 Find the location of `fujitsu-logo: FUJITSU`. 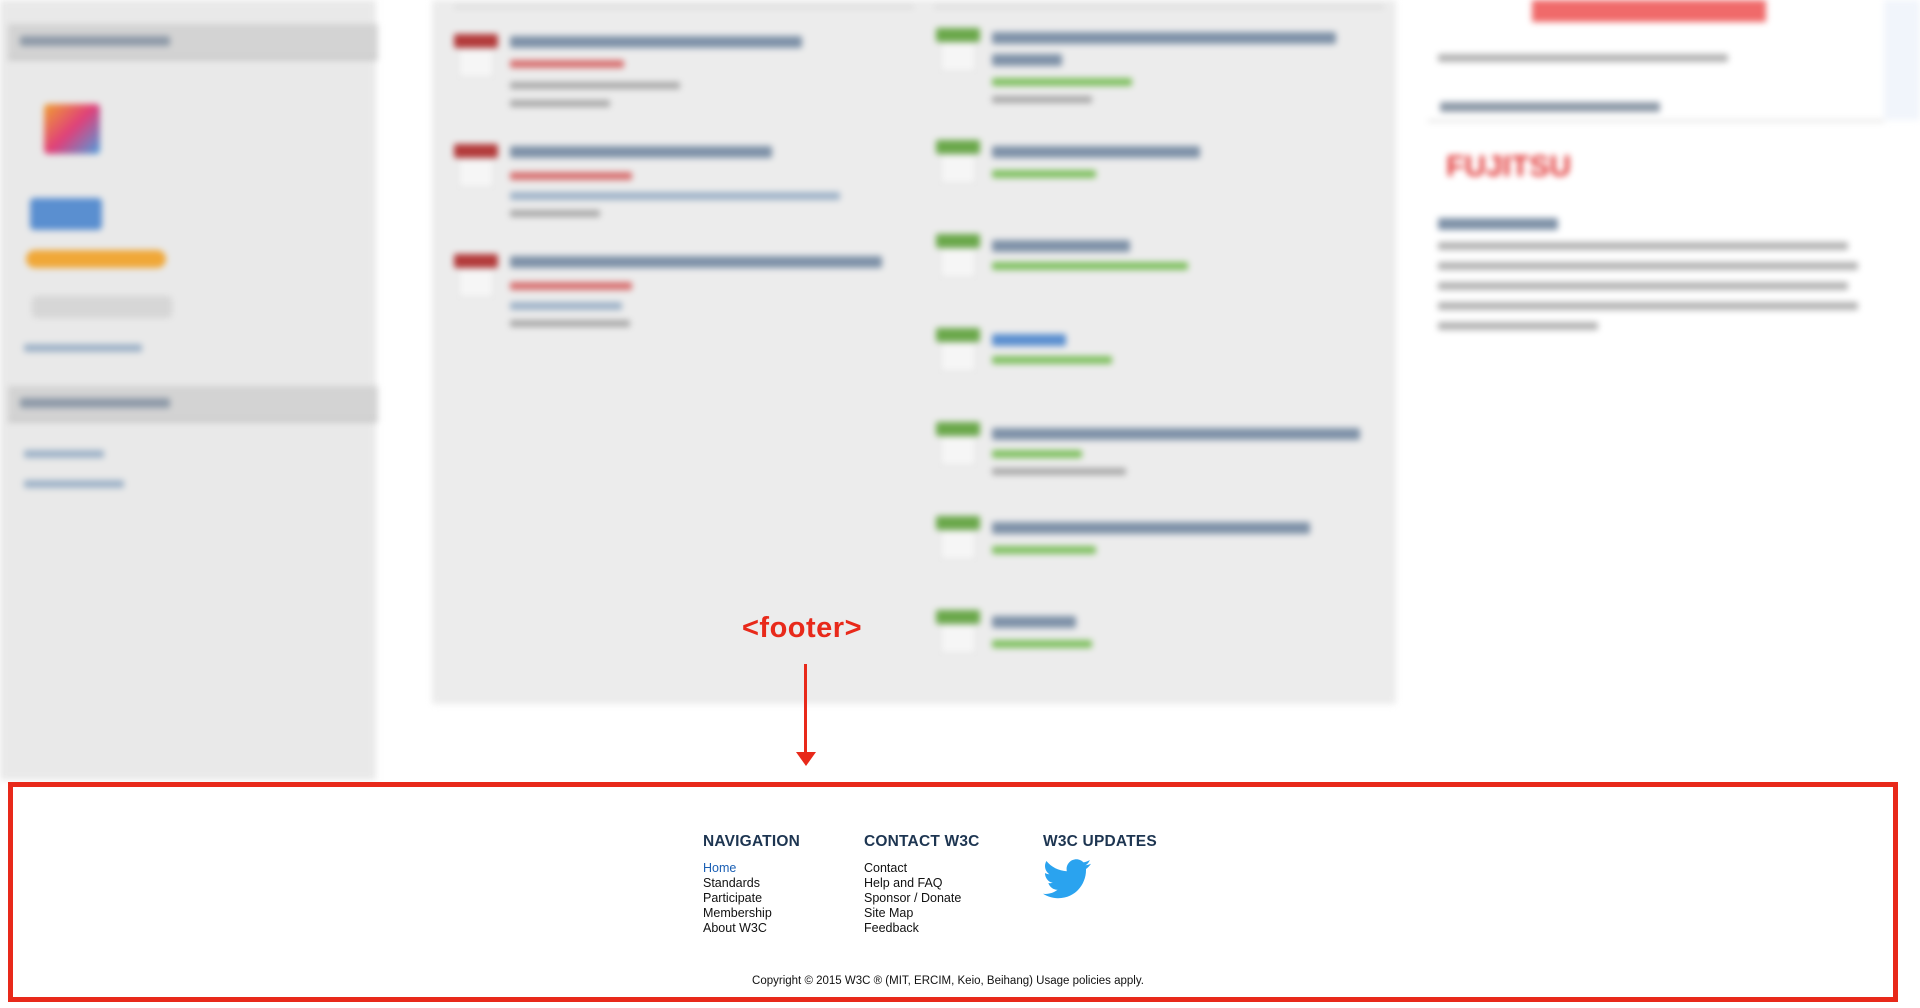

fujitsu-logo: FUJITSU is located at coordinates (1509, 166).